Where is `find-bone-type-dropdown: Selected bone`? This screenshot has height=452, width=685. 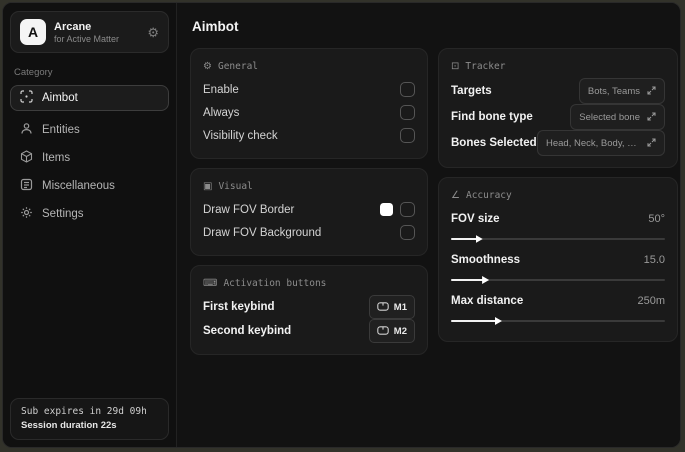 find-bone-type-dropdown: Selected bone is located at coordinates (617, 117).